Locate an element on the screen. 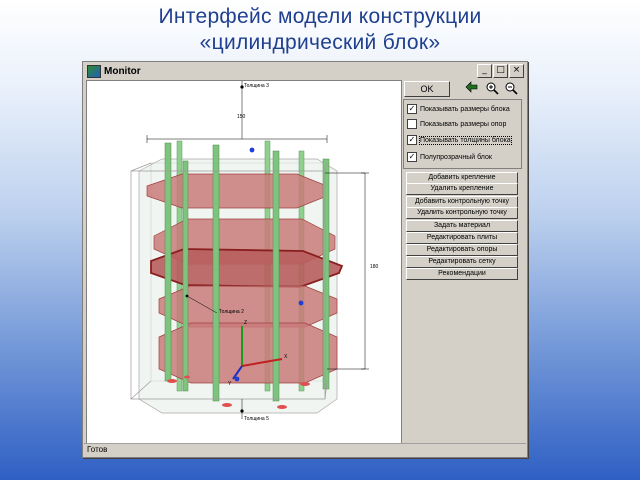 The image size is (640, 480). checkbox-label: Полупрозрачный блок is located at coordinates (456, 157).